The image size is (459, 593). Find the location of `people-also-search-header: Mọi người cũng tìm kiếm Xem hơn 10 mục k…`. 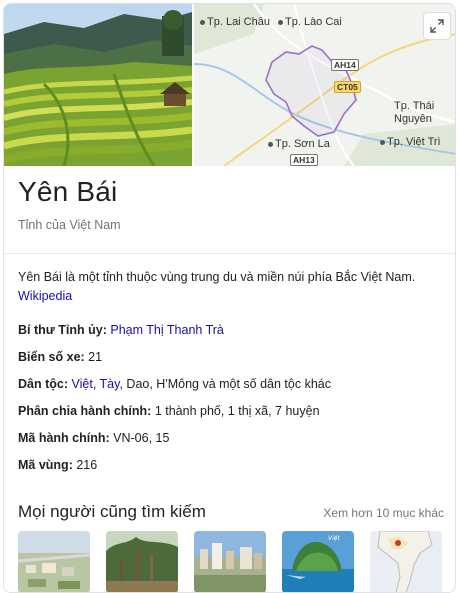

people-also-search-header: Mọi người cũng tìm kiếm Xem hơn 10 mục k… is located at coordinates (231, 512).